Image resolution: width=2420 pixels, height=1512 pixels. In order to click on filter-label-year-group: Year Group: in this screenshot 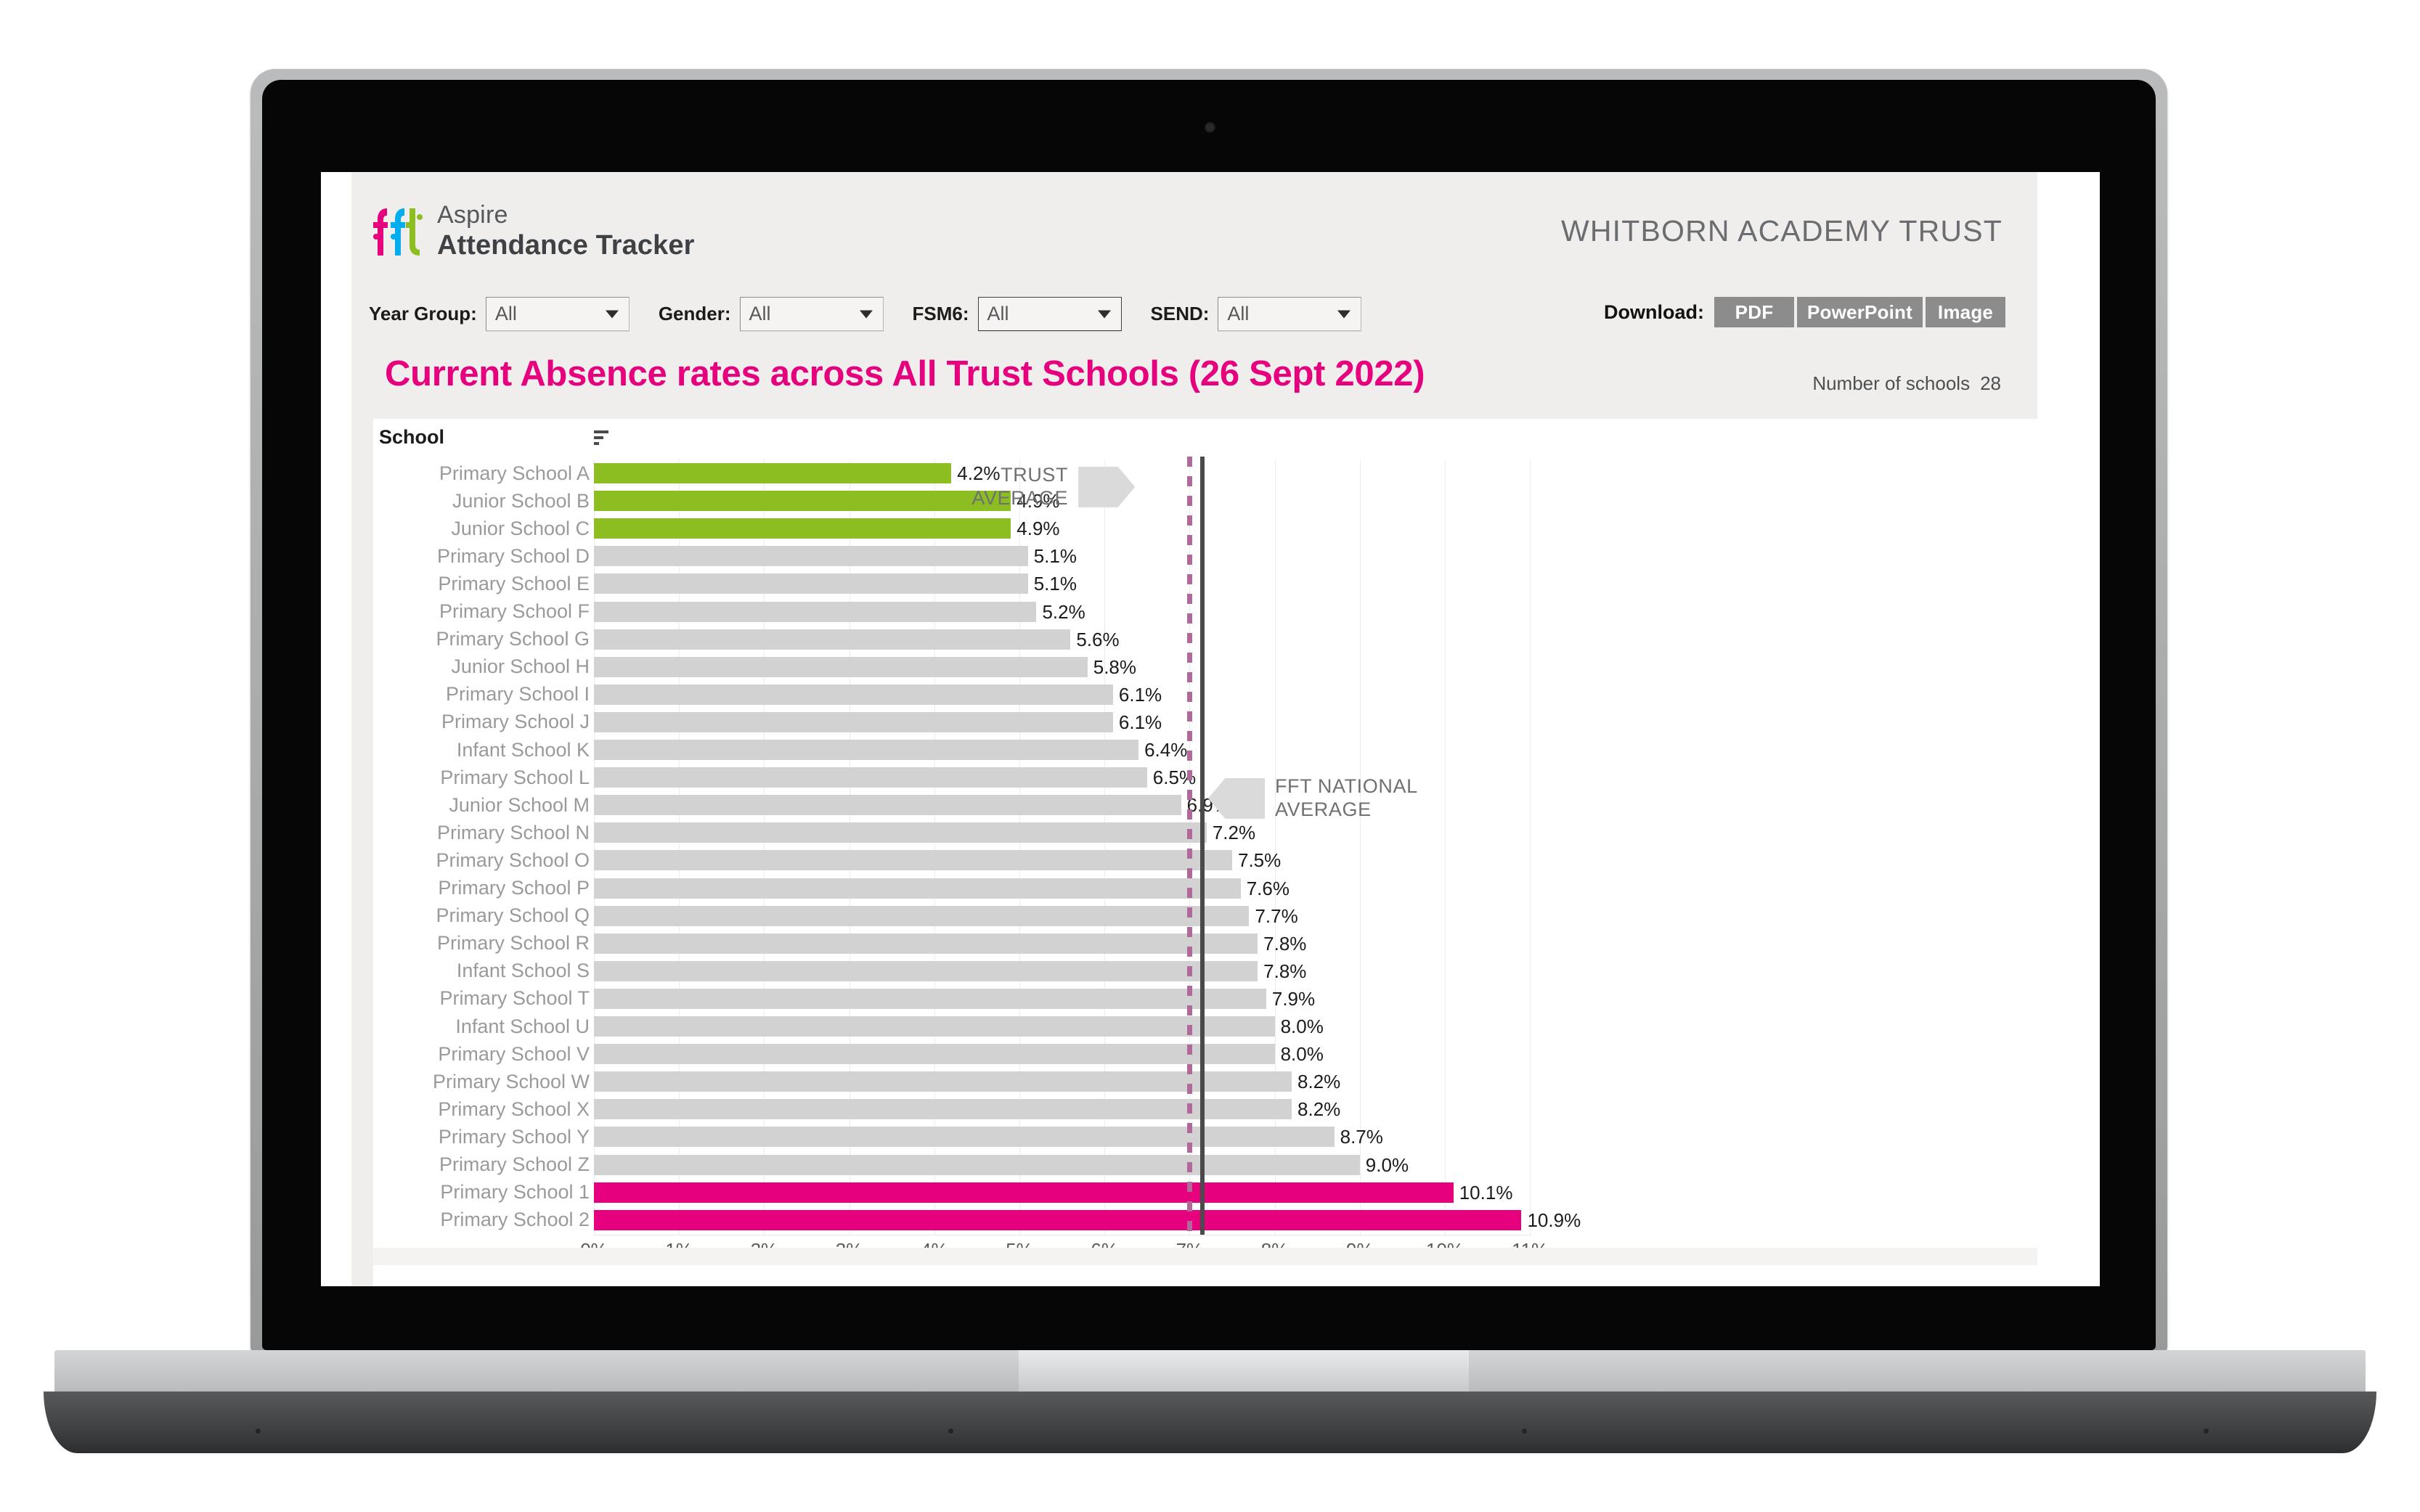, I will do `click(423, 313)`.